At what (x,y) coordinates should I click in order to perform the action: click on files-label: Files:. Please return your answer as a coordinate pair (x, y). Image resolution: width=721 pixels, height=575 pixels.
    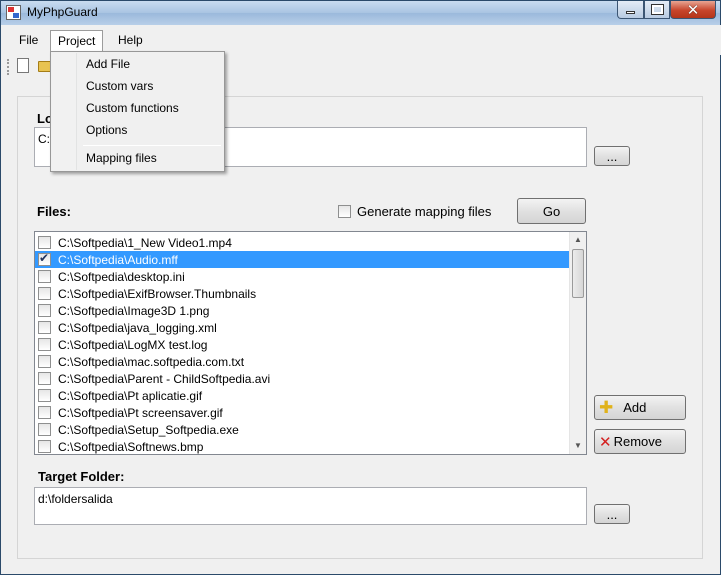
    Looking at the image, I should click on (54, 211).